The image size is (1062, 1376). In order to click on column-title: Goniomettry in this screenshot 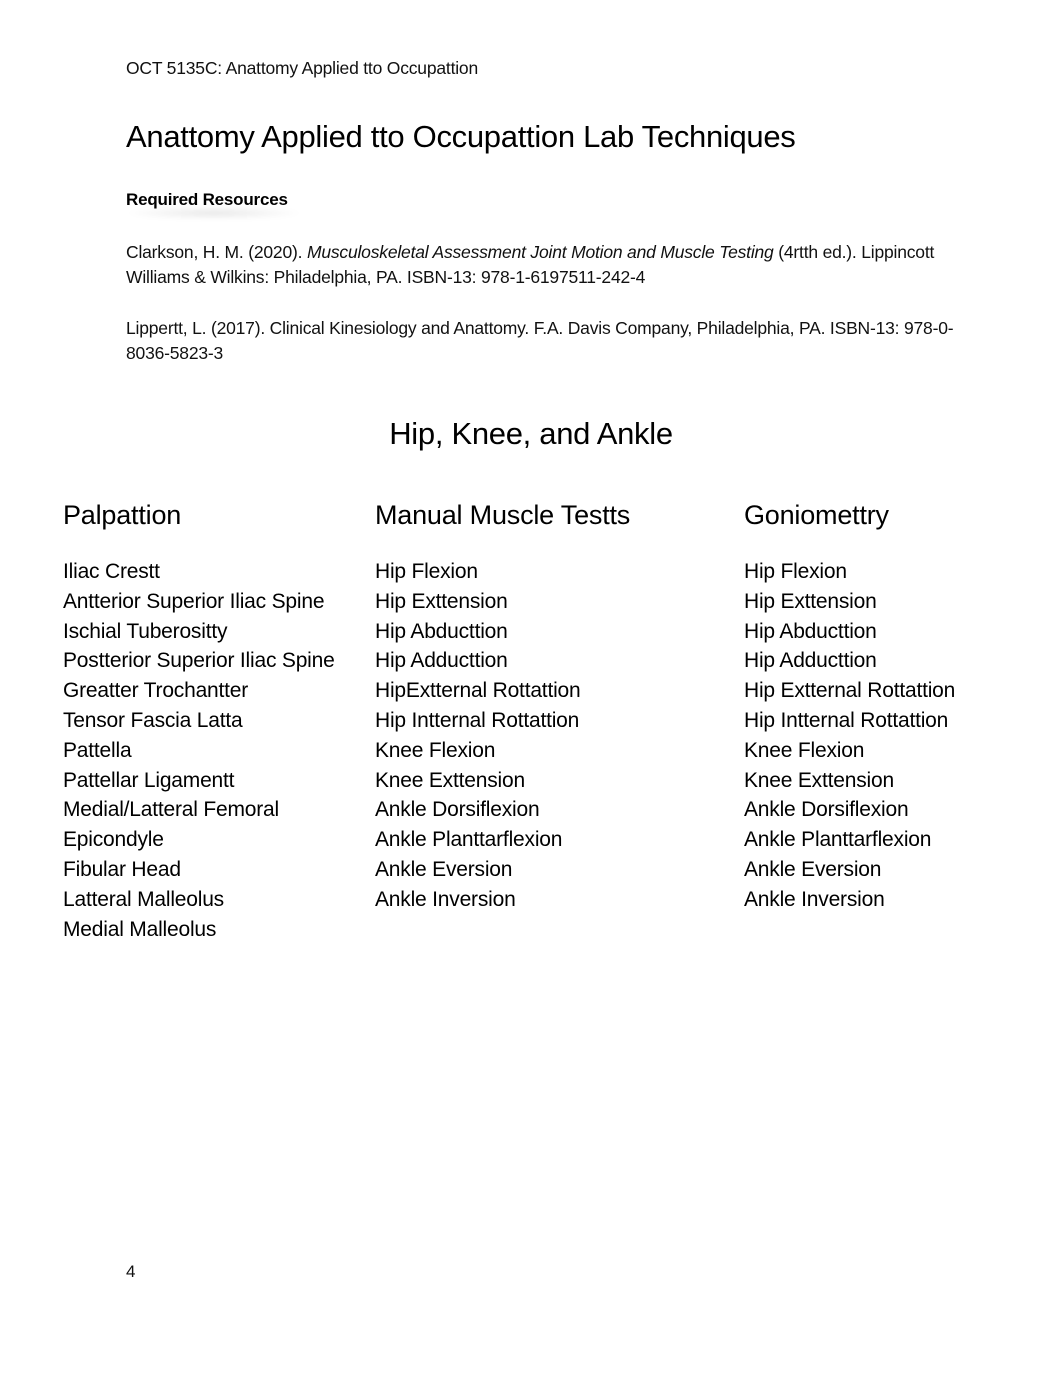, I will do `click(816, 515)`.